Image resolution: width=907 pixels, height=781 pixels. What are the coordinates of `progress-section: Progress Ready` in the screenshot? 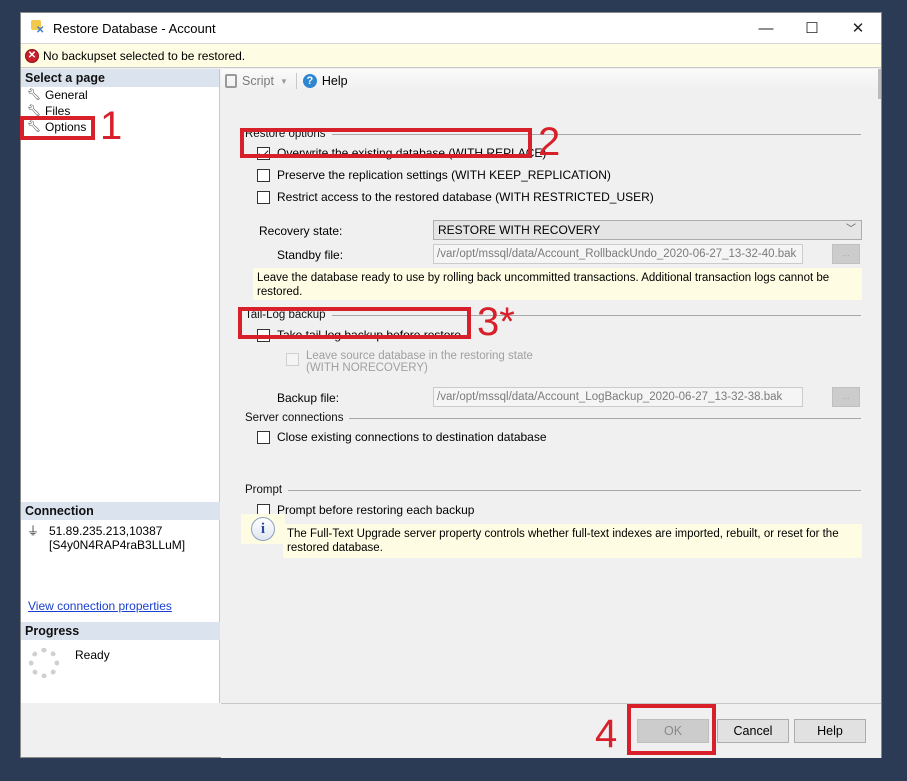 It's located at (120, 654).